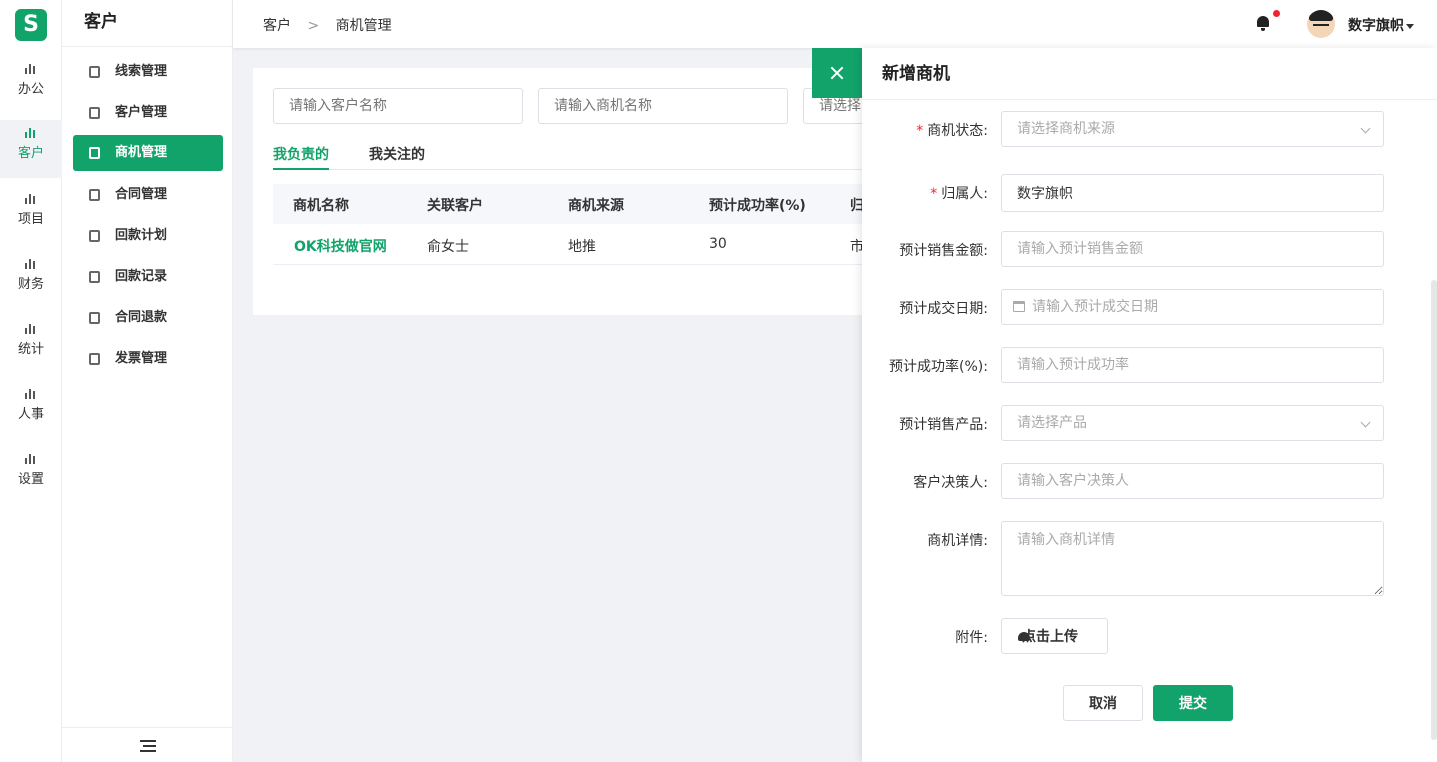  I want to click on caret-down-icon, so click(1410, 26).